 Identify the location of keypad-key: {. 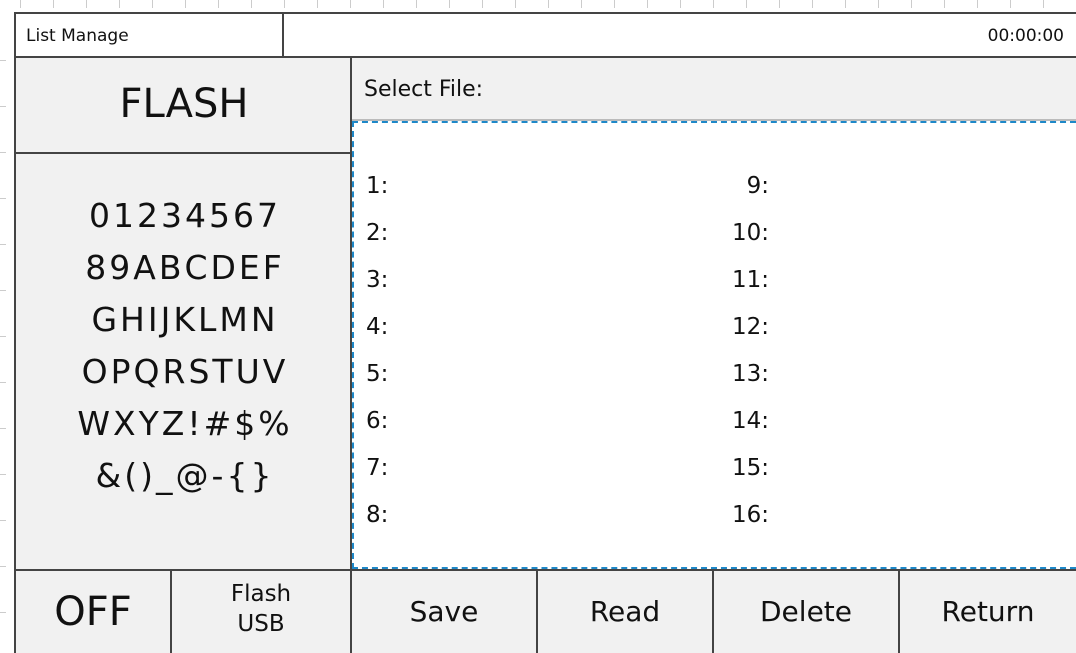
(237, 476).